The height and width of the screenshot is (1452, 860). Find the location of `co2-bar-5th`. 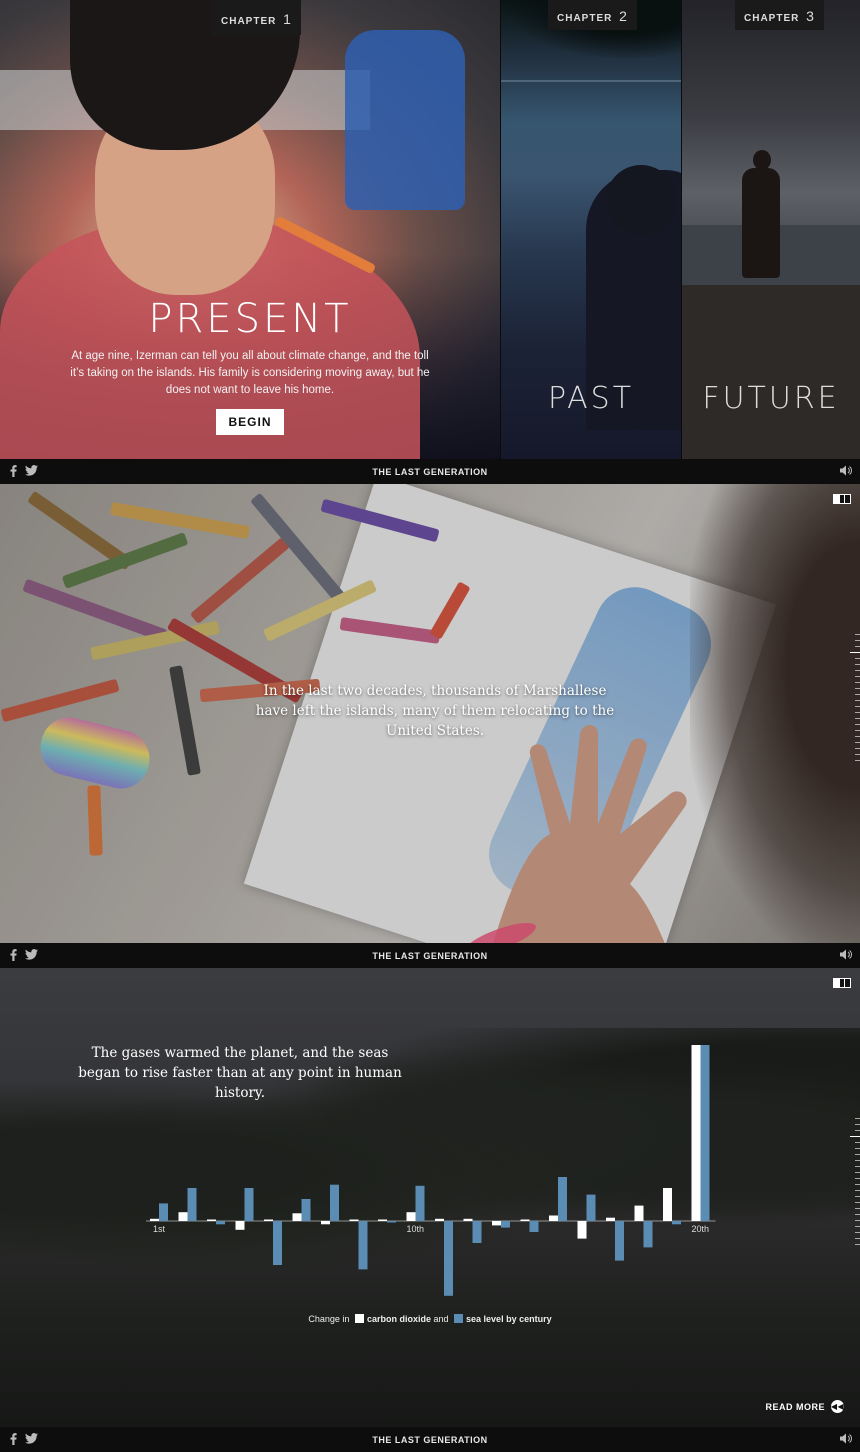

co2-bar-5th is located at coordinates (268, 1220).